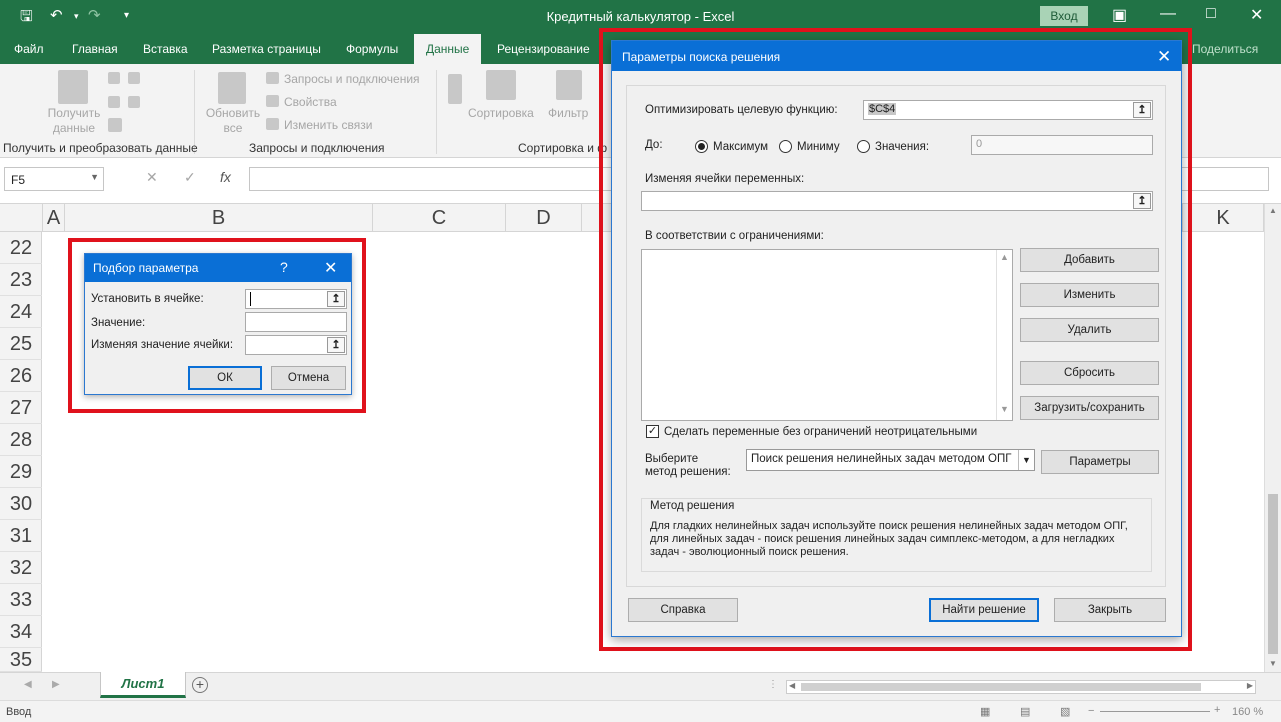  Describe the element at coordinates (21, 440) in the screenshot. I see `row-header: 28` at that location.